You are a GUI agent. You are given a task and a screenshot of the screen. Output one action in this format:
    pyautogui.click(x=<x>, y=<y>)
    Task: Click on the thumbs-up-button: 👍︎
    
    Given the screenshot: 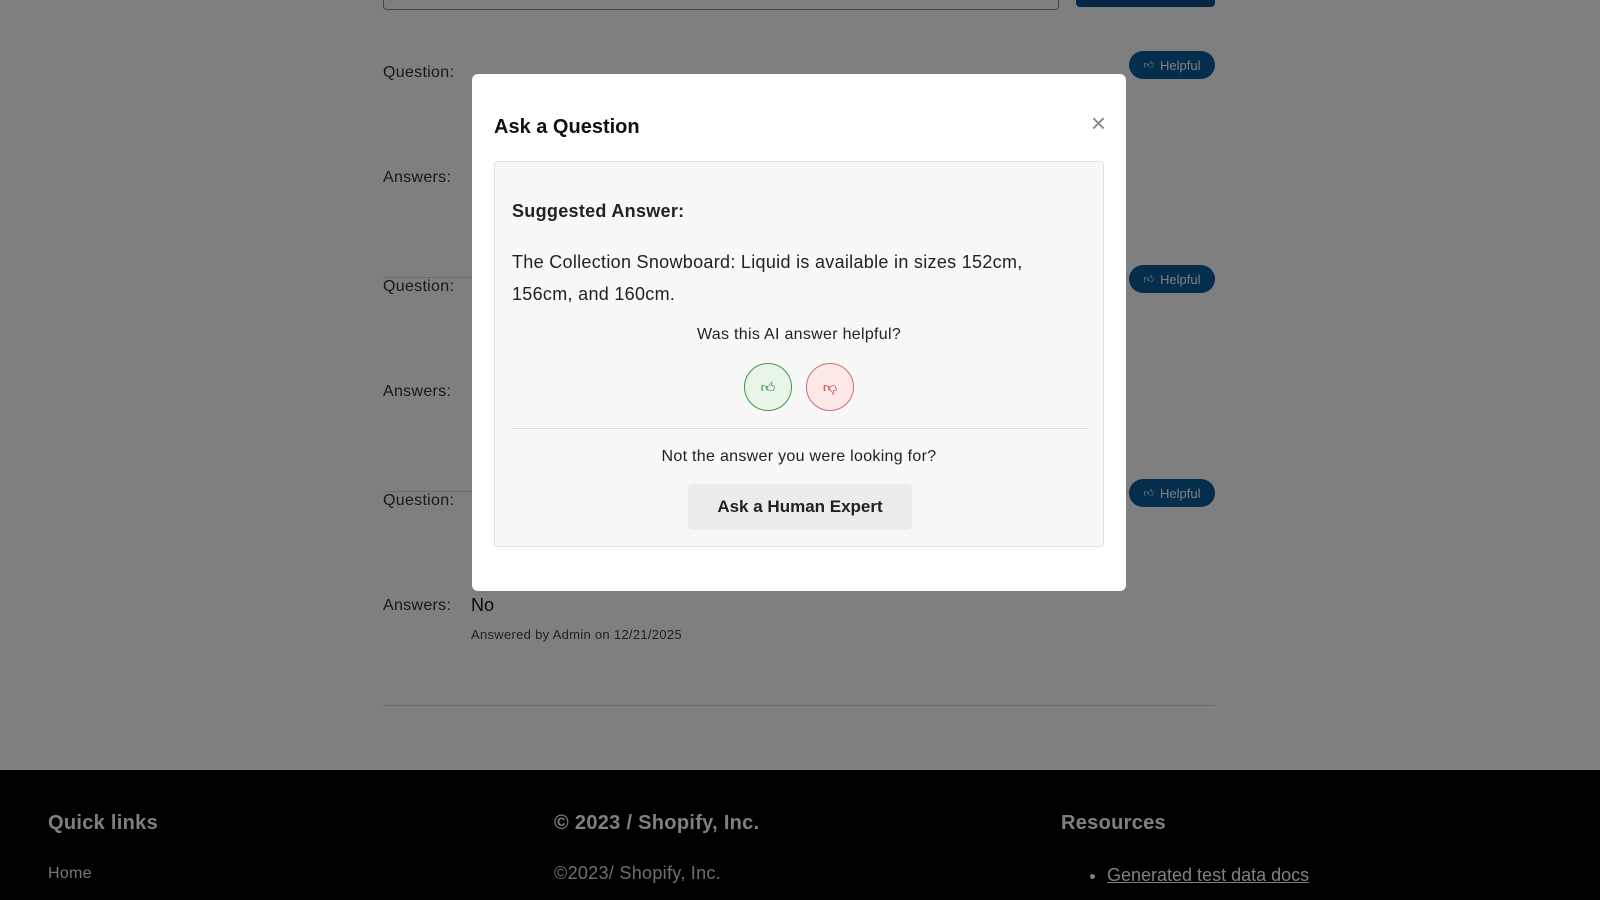 What is the action you would take?
    pyautogui.click(x=768, y=387)
    